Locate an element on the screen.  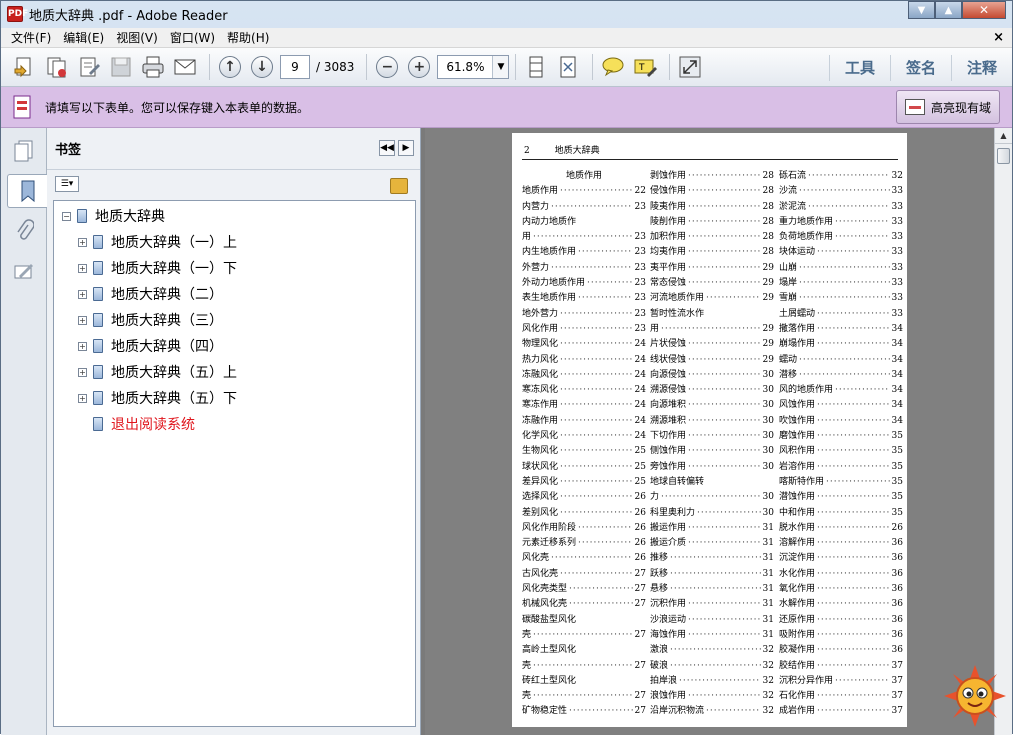
entry-term: 沙流 is located at coordinates (788, 191).